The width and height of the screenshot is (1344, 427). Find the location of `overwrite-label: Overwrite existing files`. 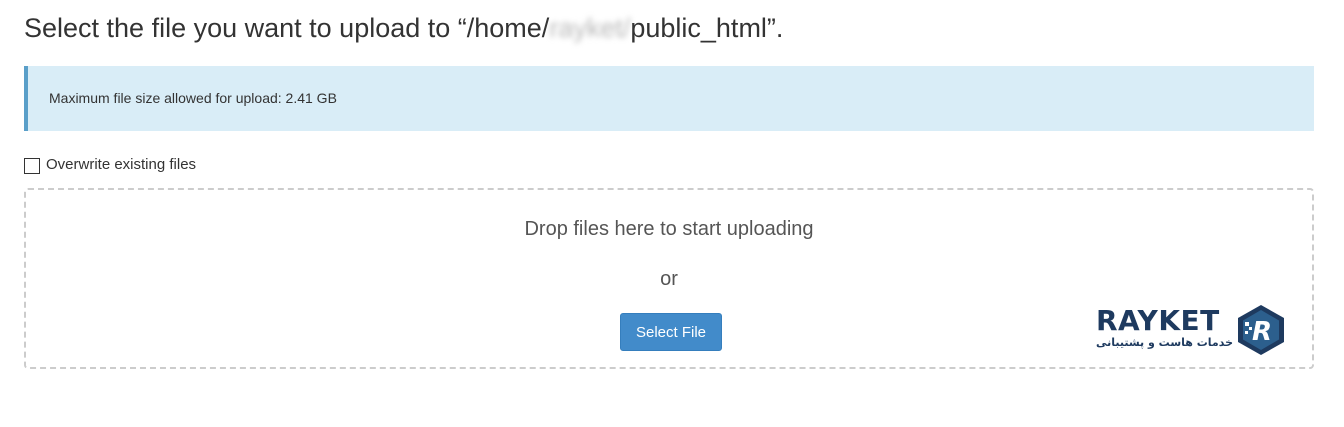

overwrite-label: Overwrite existing files is located at coordinates (121, 164).